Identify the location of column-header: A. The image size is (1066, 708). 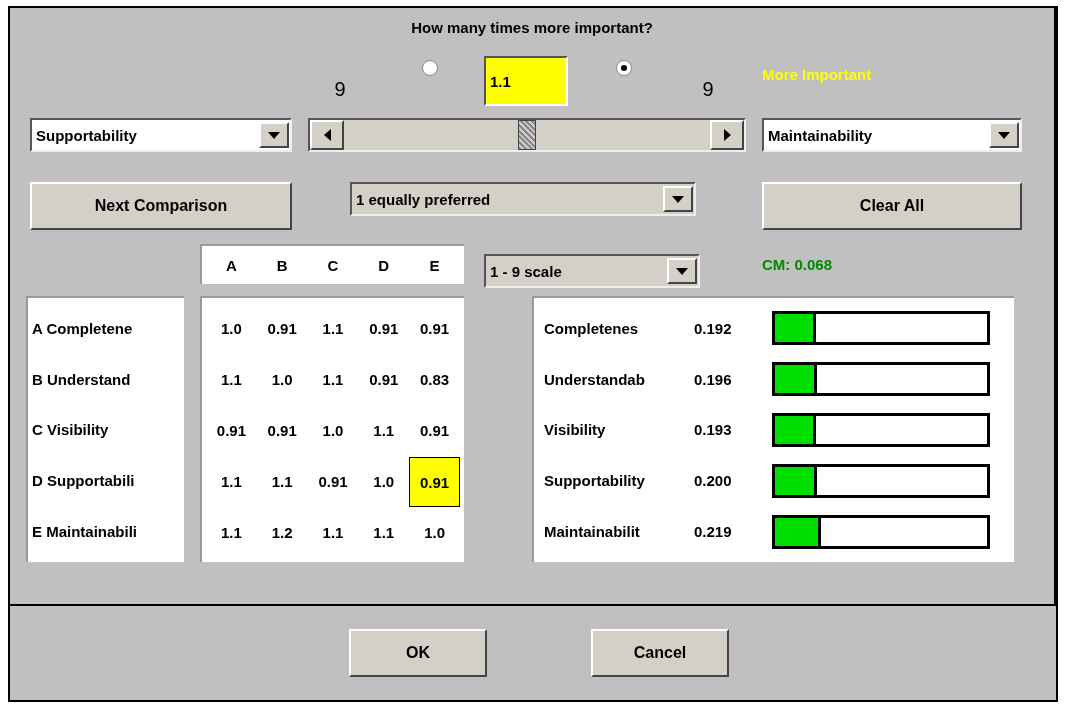
(231, 265).